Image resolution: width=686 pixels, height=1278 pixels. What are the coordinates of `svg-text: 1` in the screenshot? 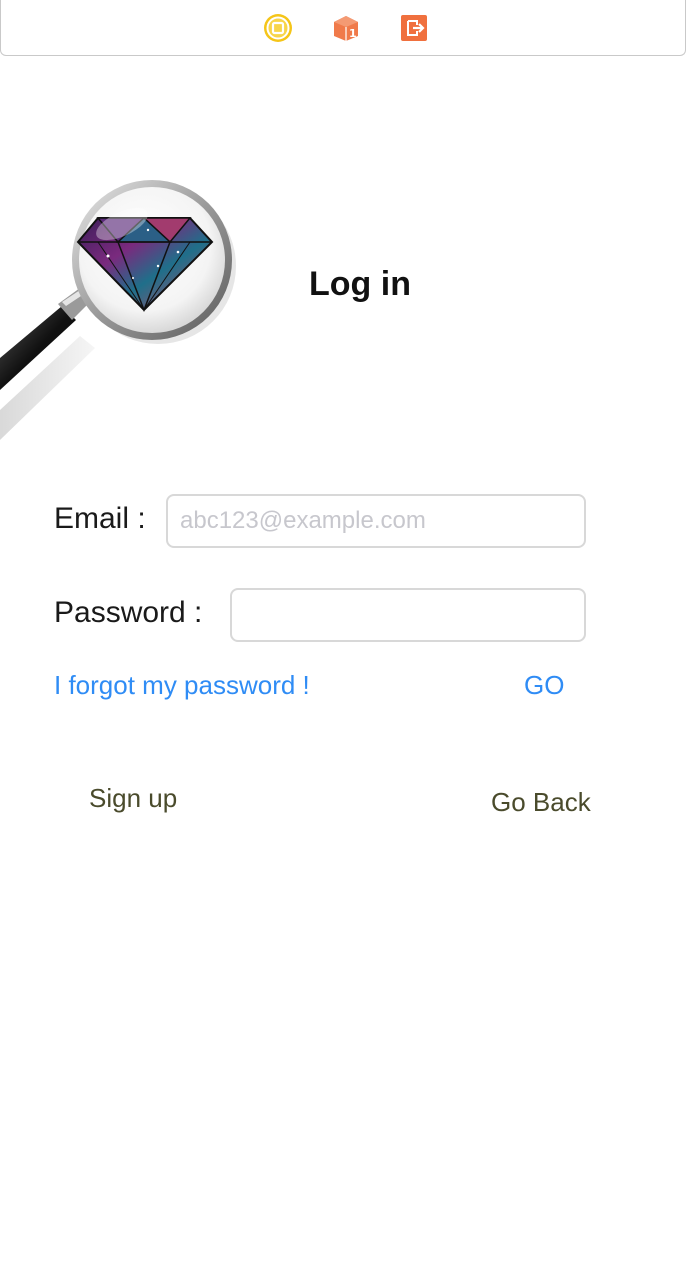 It's located at (353, 33).